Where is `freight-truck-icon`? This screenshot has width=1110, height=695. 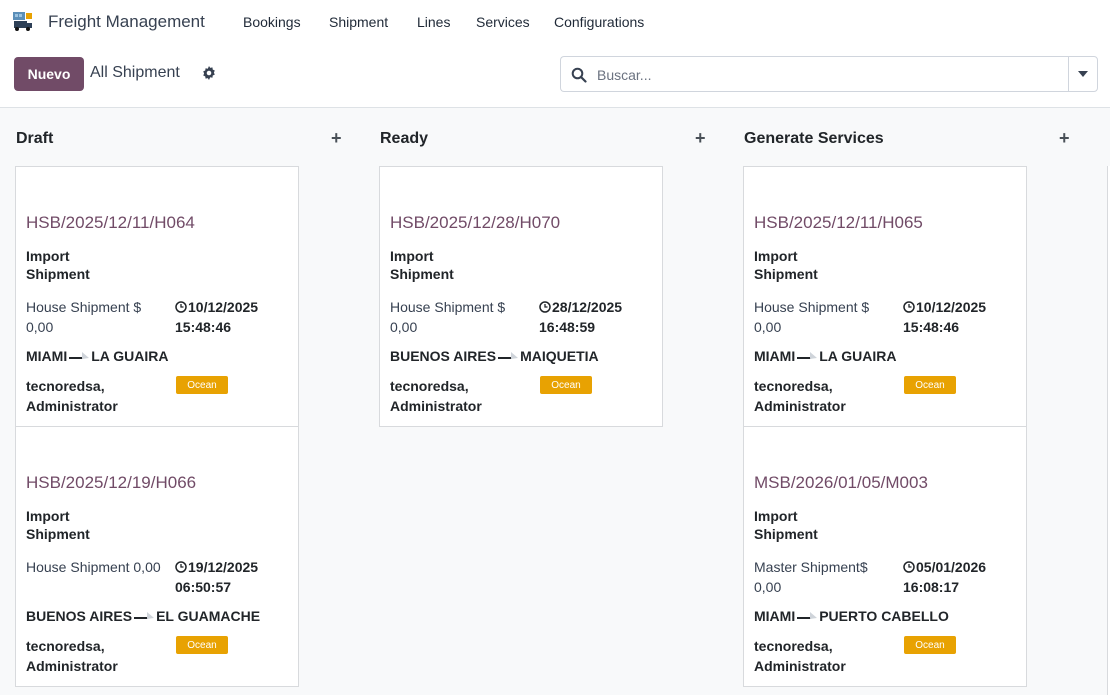 freight-truck-icon is located at coordinates (23, 21).